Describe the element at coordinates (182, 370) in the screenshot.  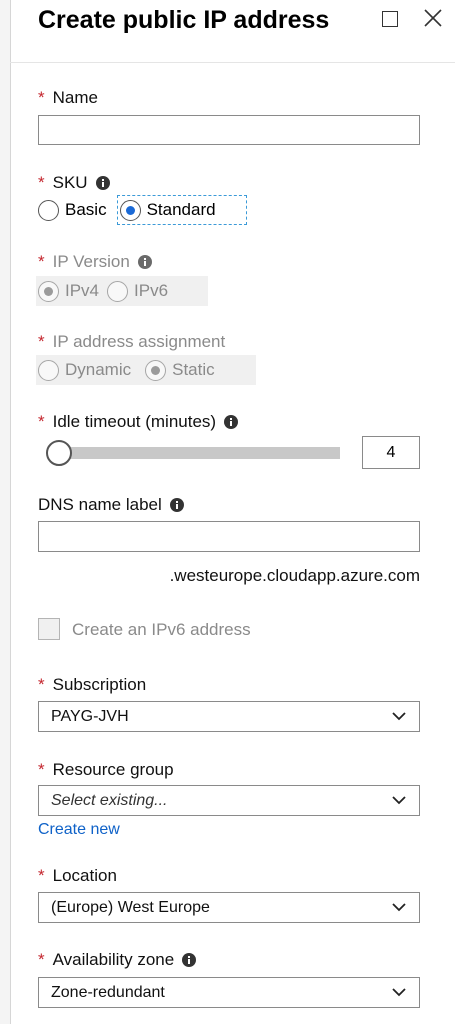
I see `ip-assignment-option-static: Static` at that location.